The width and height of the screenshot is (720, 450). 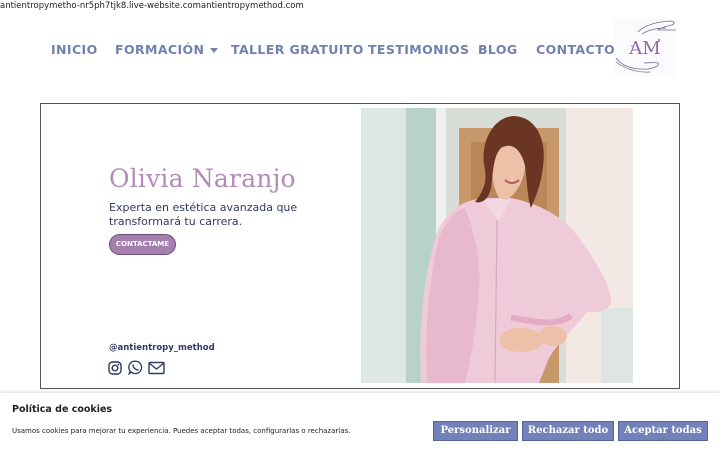 I want to click on cookie-banner-title: Política de cookies, so click(x=62, y=409).